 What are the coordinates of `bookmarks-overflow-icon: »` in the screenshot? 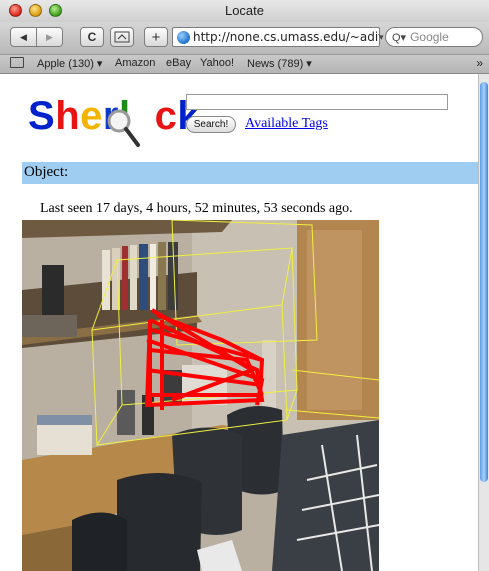 It's located at (479, 63).